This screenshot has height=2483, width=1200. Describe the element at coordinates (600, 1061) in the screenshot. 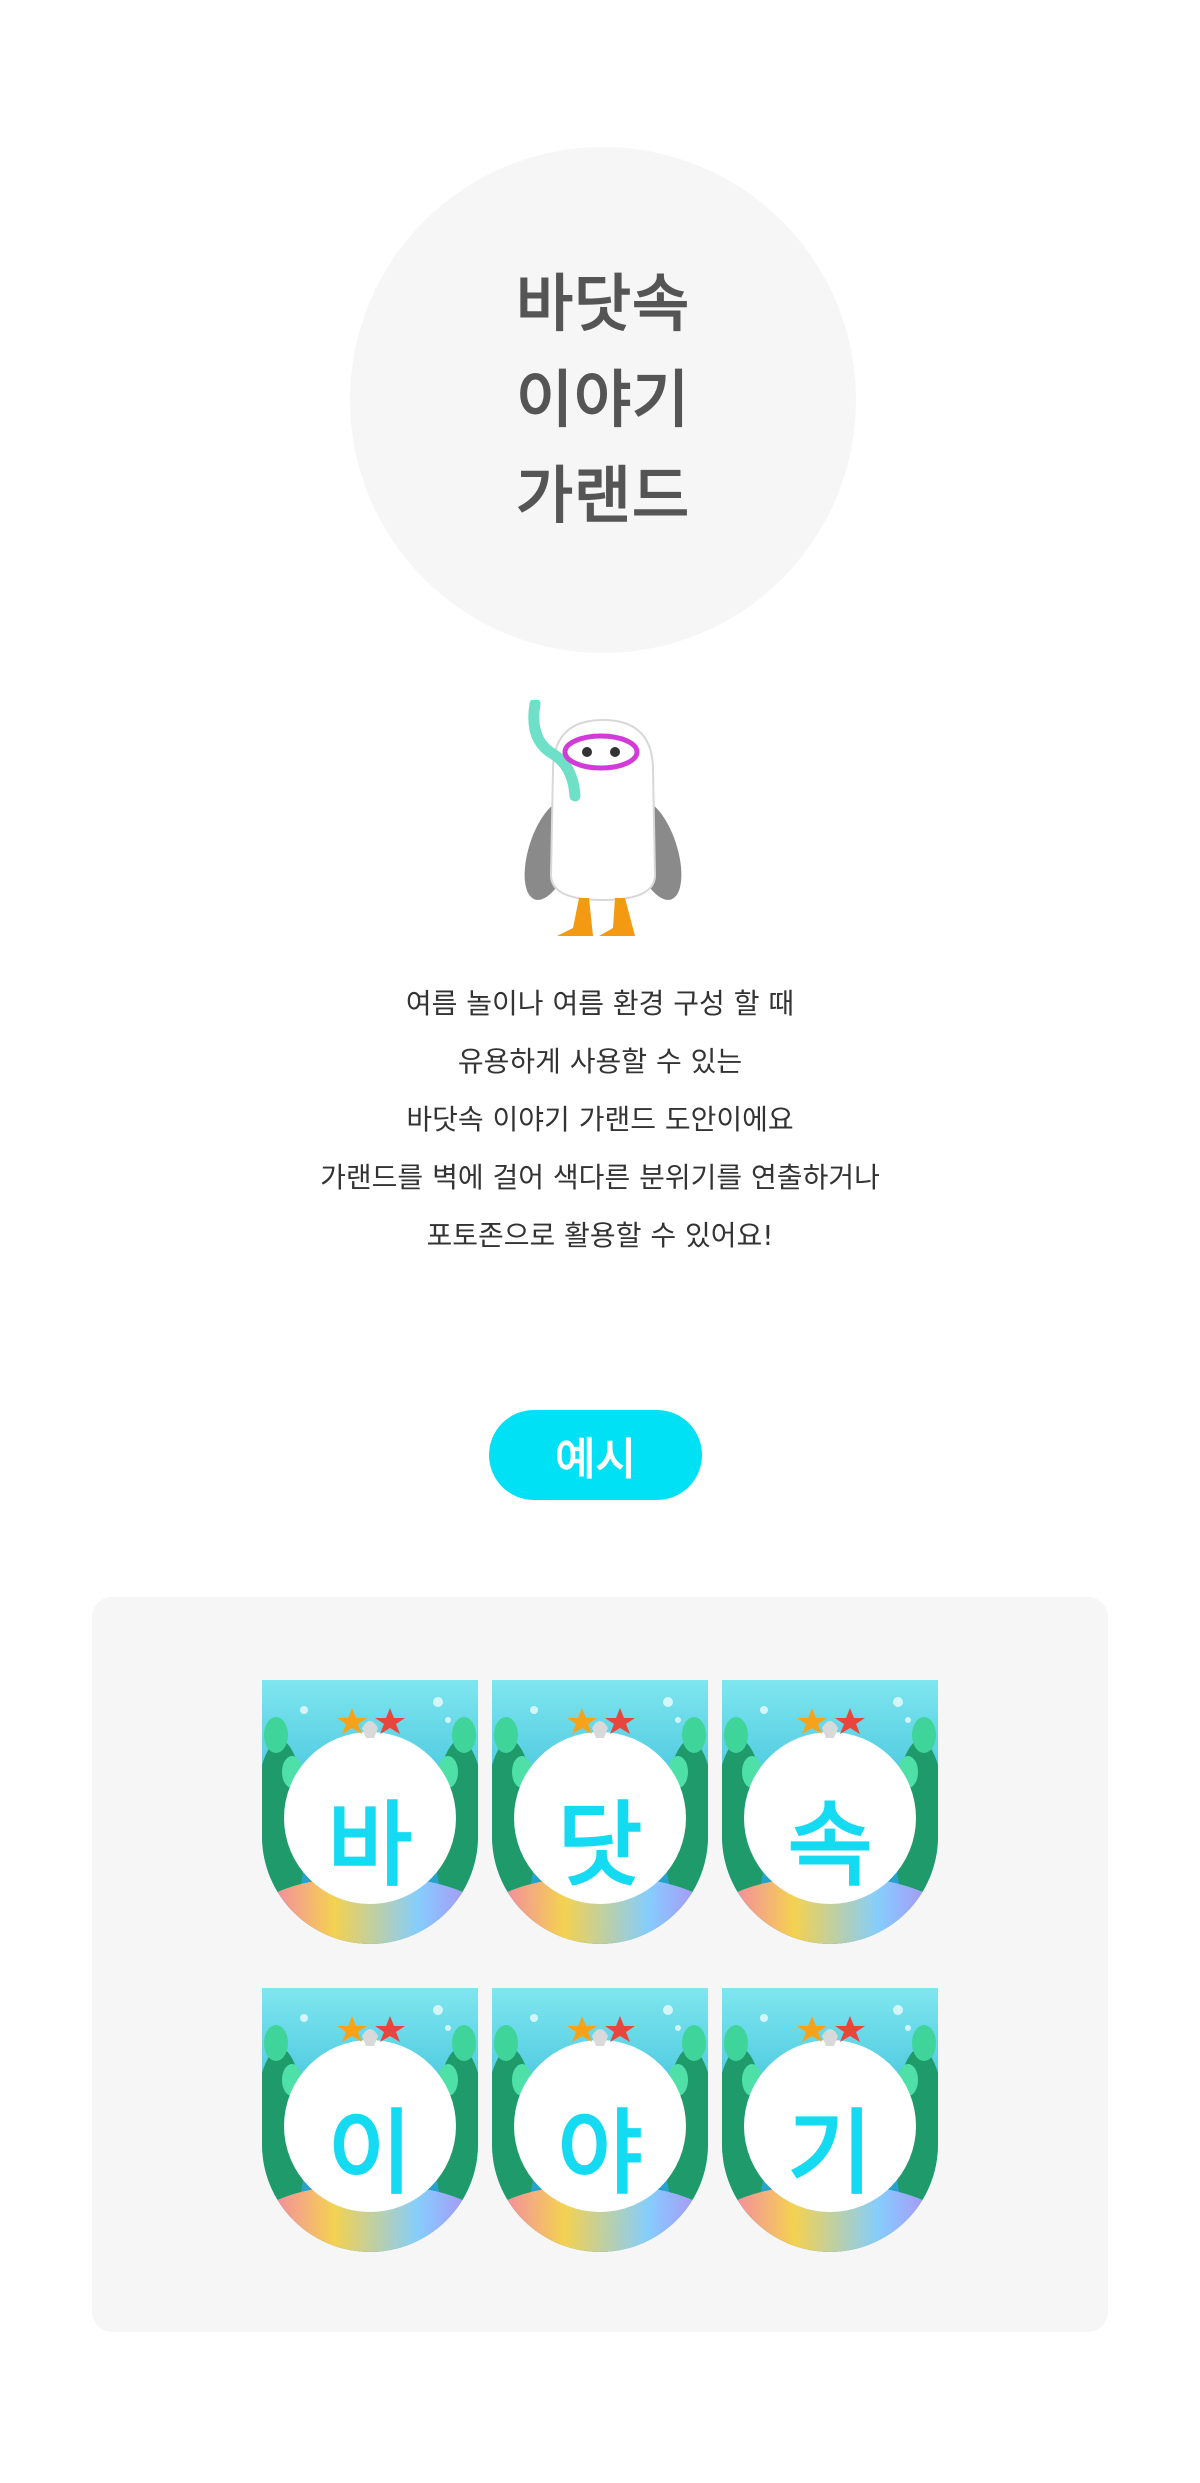

I see `description-line-2: 유용하게 사용할 수 있는` at that location.